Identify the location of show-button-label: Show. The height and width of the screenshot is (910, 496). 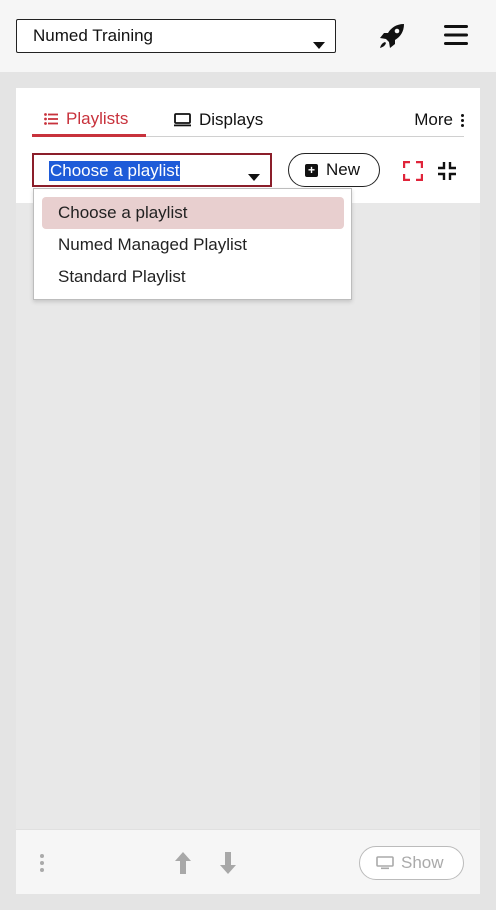
(422, 862).